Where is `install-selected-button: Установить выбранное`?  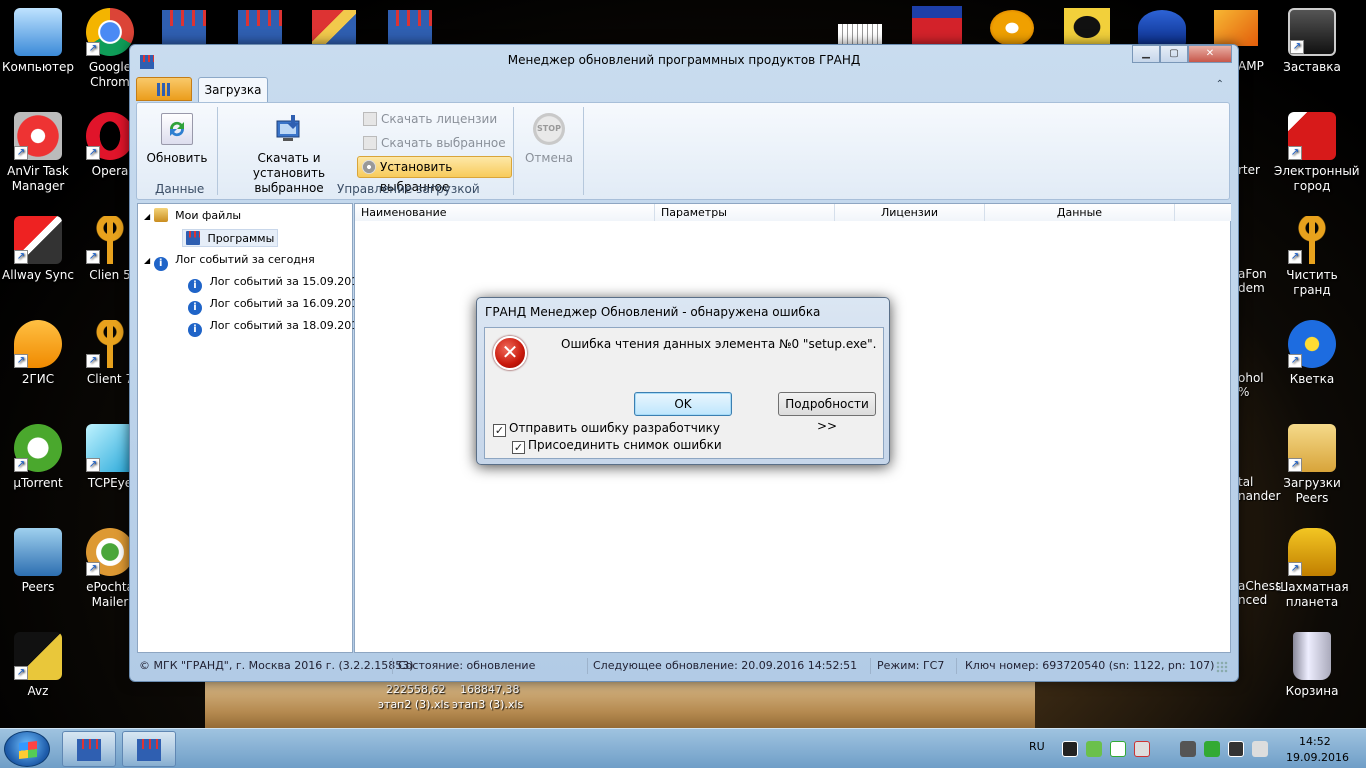
install-selected-button: Установить выбранное is located at coordinates (434, 175).